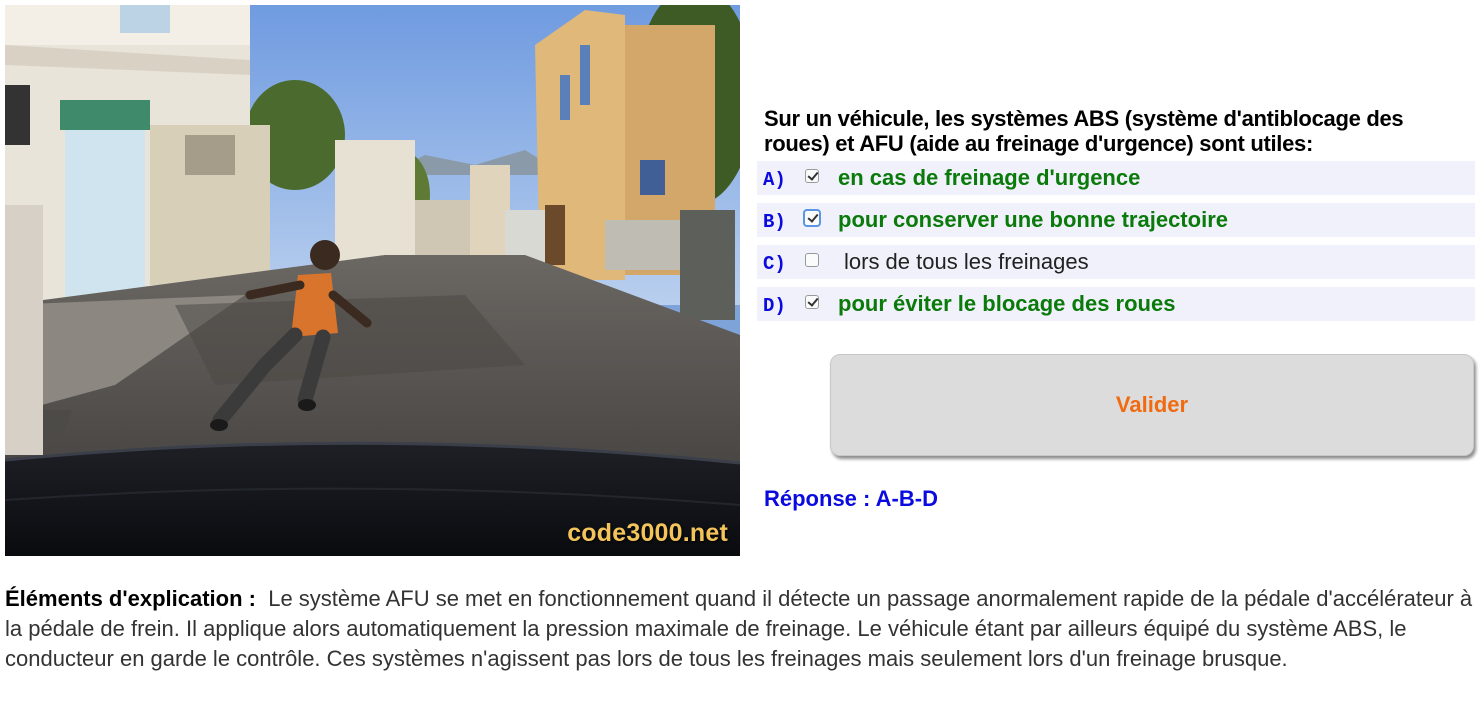 The height and width of the screenshot is (710, 1482). Describe the element at coordinates (1152, 405) in the screenshot. I see `validate-button: Valider` at that location.